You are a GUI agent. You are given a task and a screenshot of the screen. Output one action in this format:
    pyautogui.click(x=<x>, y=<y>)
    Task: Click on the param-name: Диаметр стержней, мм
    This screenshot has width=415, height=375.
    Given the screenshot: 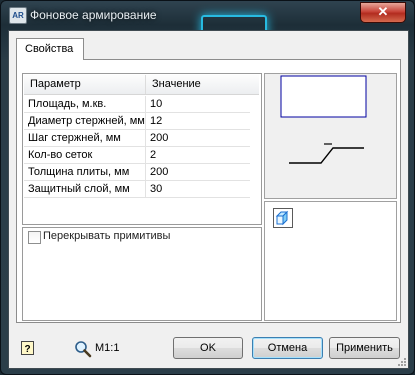 What is the action you would take?
    pyautogui.click(x=85, y=121)
    